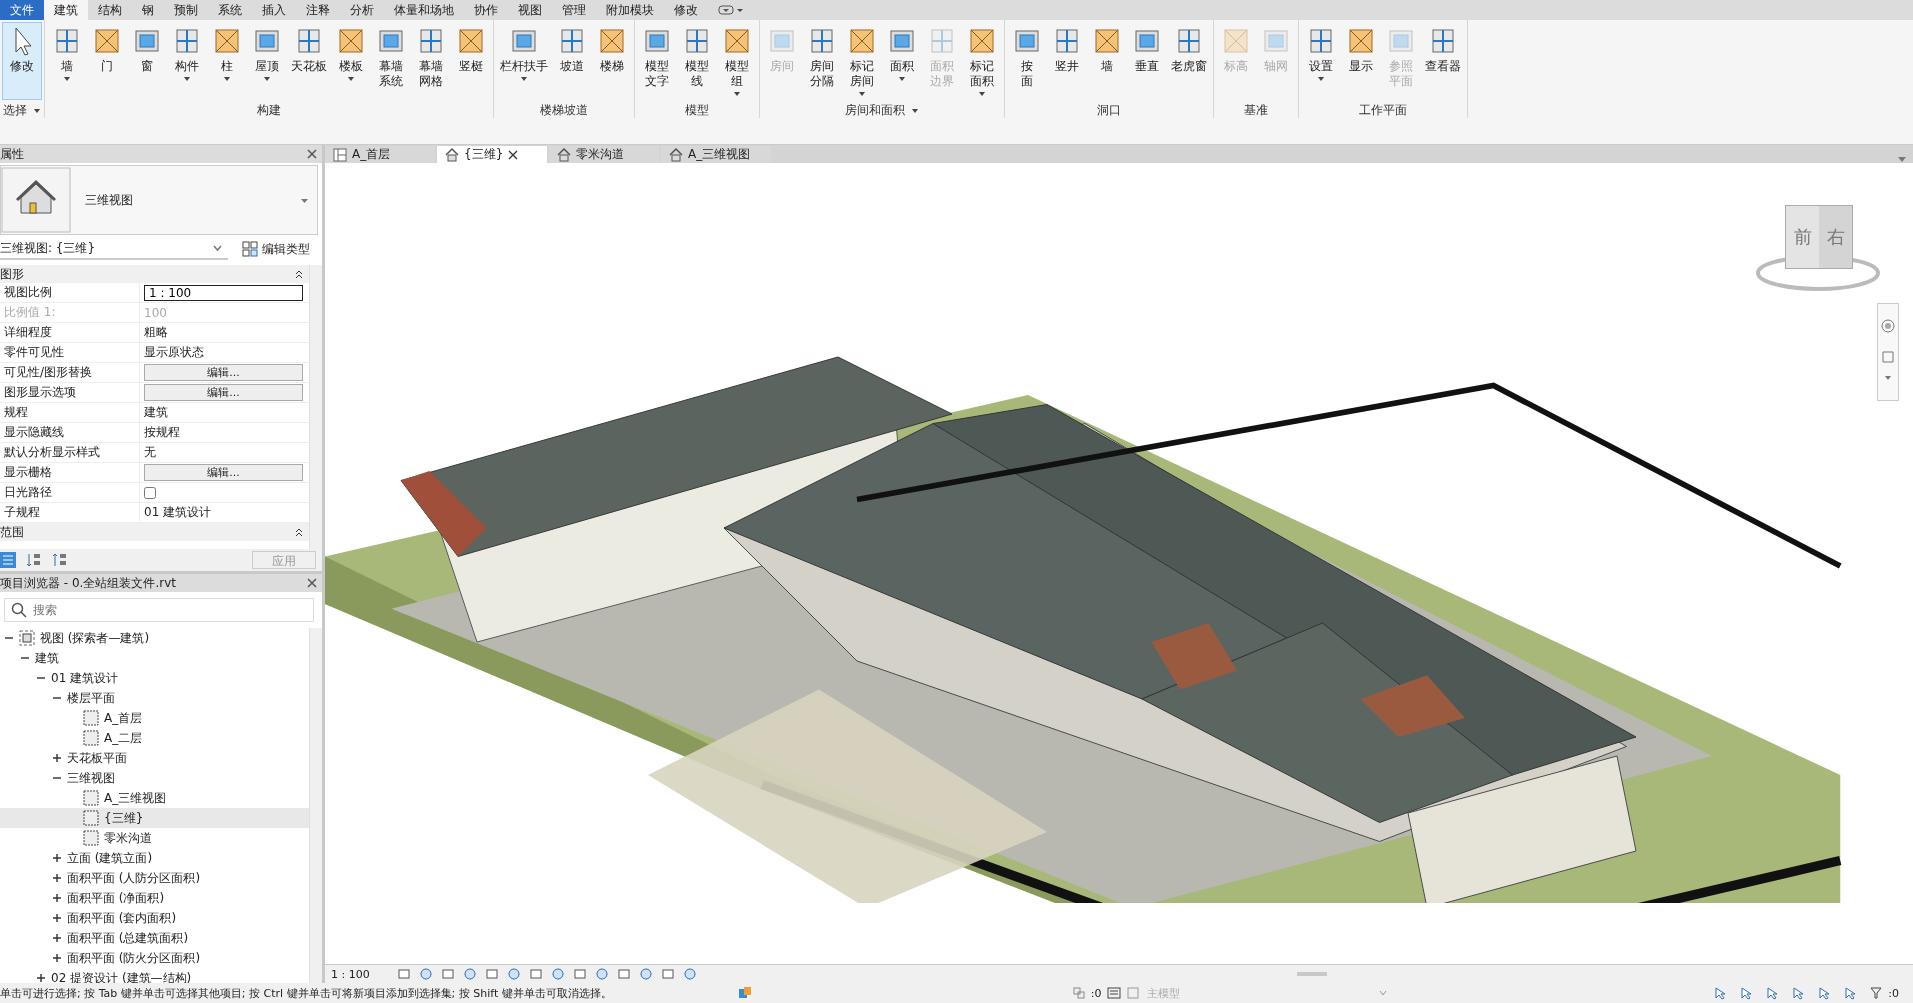 Image resolution: width=1913 pixels, height=1003 pixels. What do you see at coordinates (147, 61) in the screenshot?
I see `ribbon-tool-button: 窗` at bounding box center [147, 61].